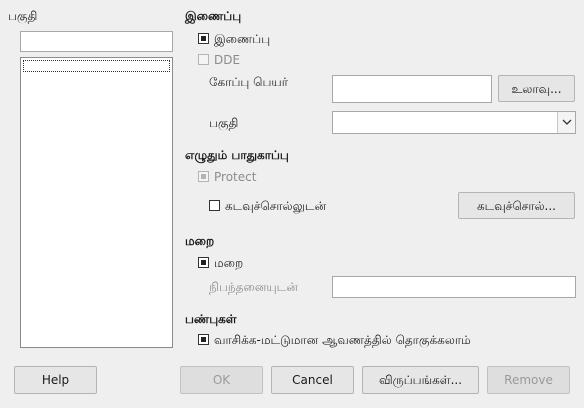  I want to click on section-dropdown, so click(454, 122).